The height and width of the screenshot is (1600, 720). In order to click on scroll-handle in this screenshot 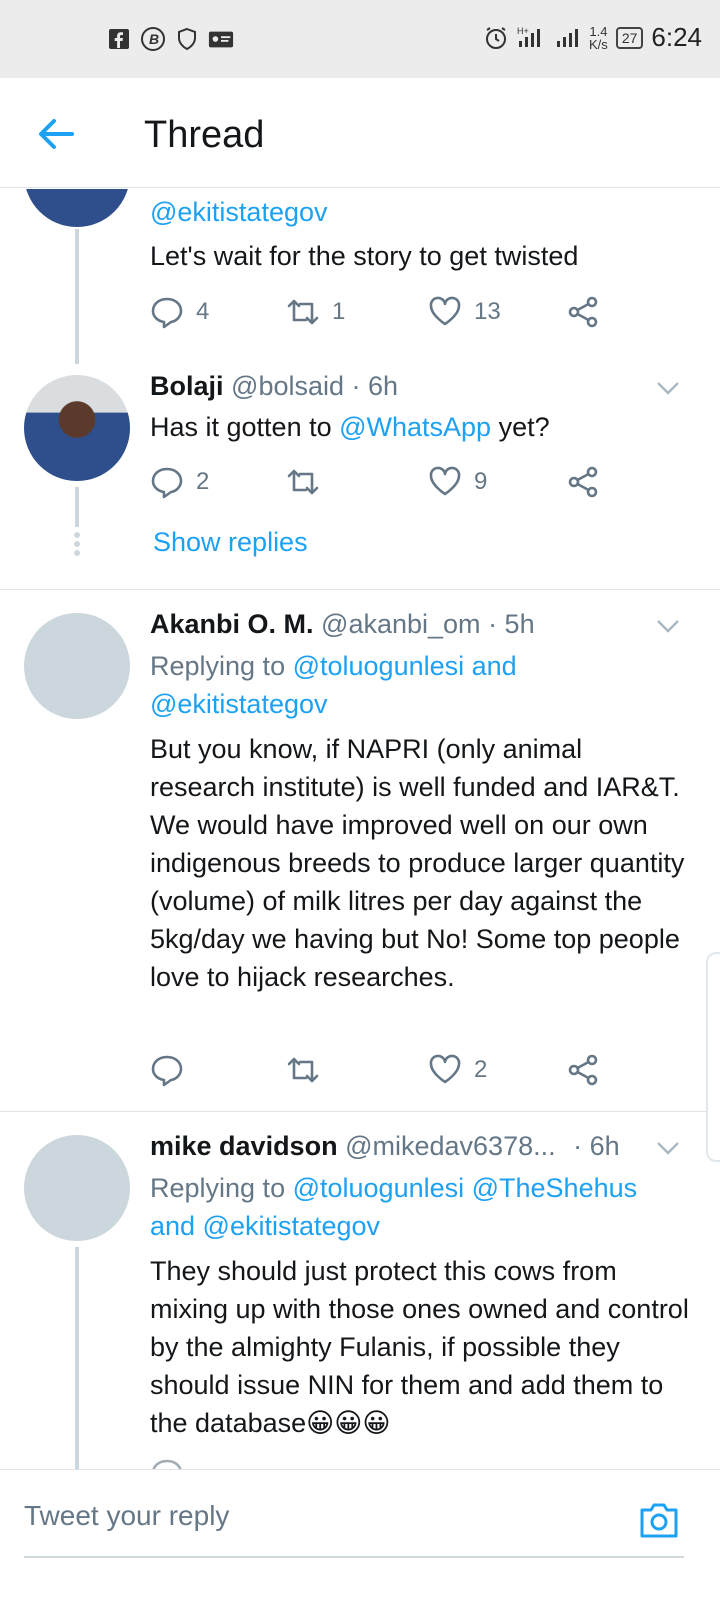, I will do `click(713, 1057)`.